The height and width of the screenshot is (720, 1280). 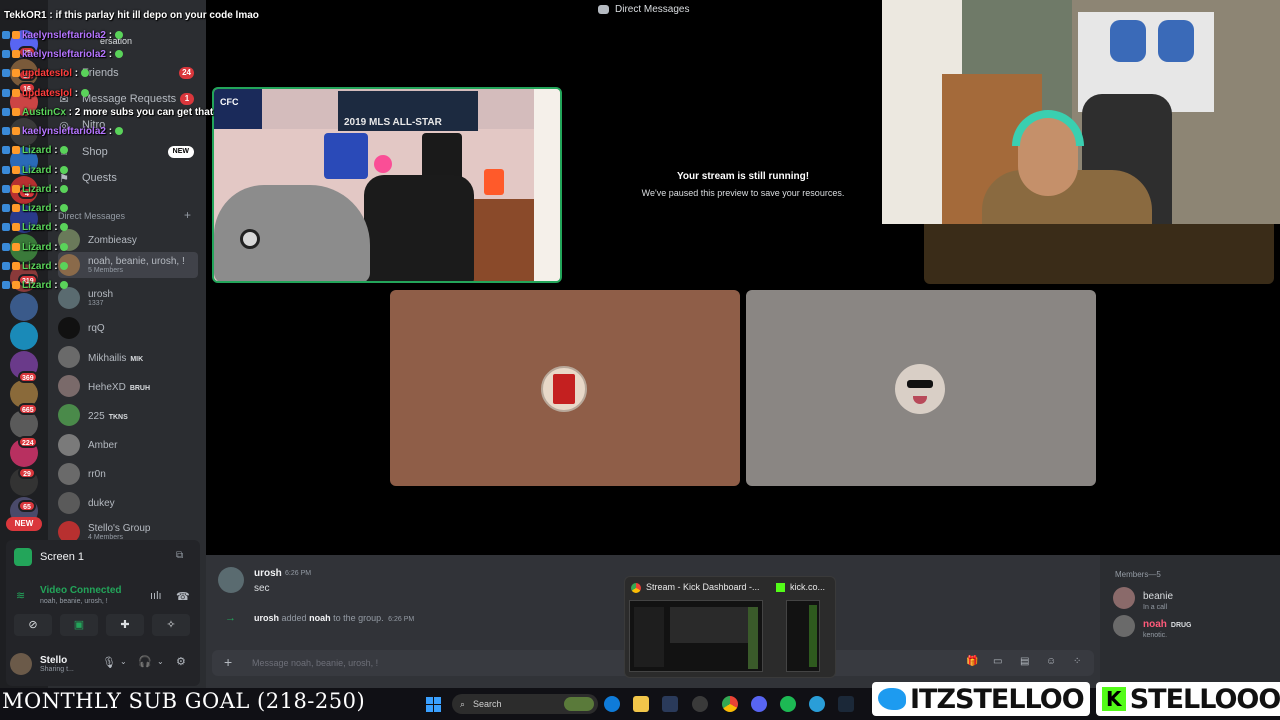 I want to click on dm-item: dukey, so click(x=128, y=503).